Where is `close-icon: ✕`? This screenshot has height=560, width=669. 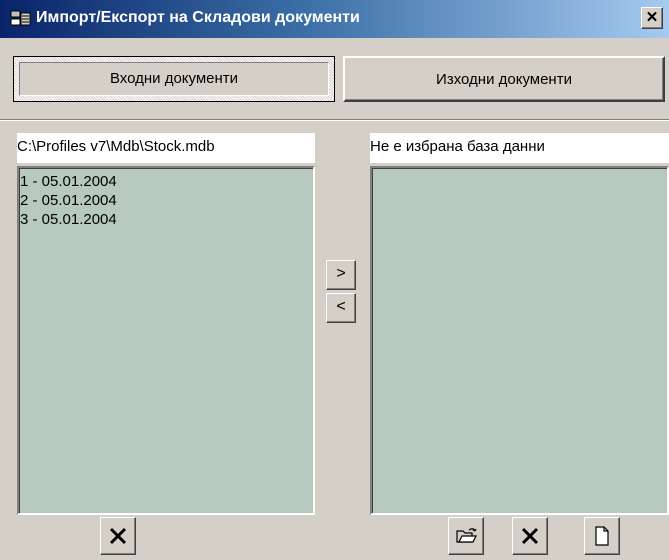 close-icon: ✕ is located at coordinates (652, 17).